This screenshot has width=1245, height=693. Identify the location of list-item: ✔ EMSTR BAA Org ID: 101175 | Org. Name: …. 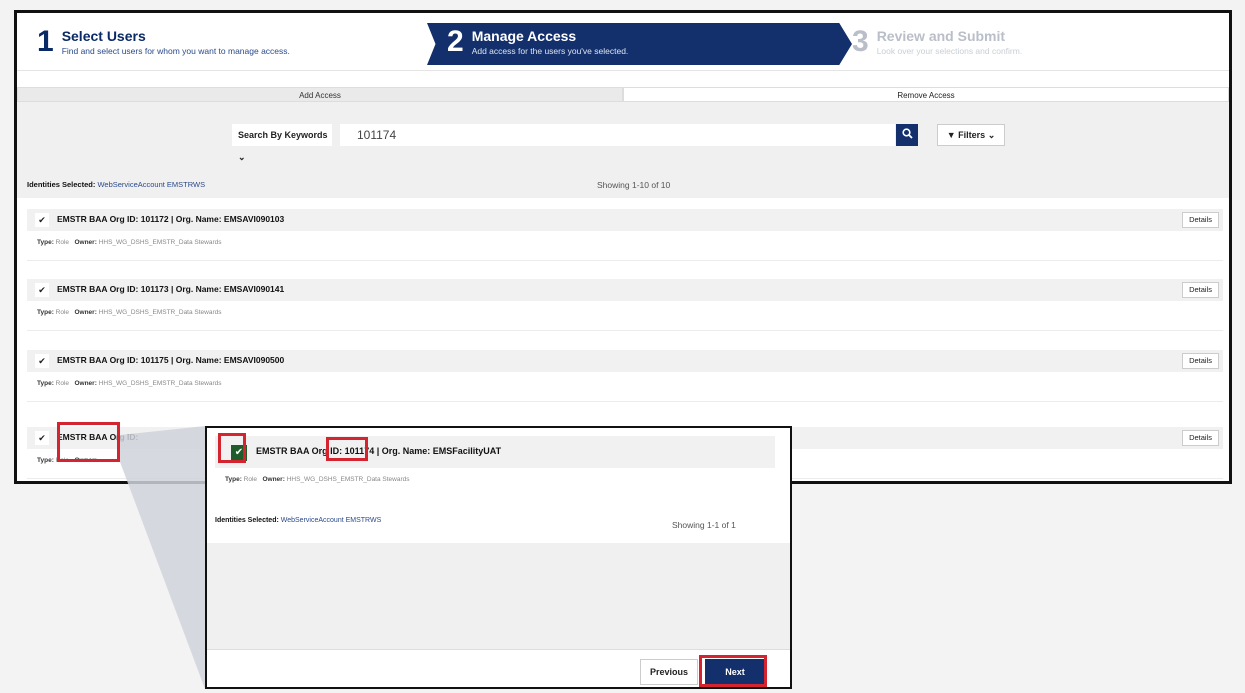
(625, 379).